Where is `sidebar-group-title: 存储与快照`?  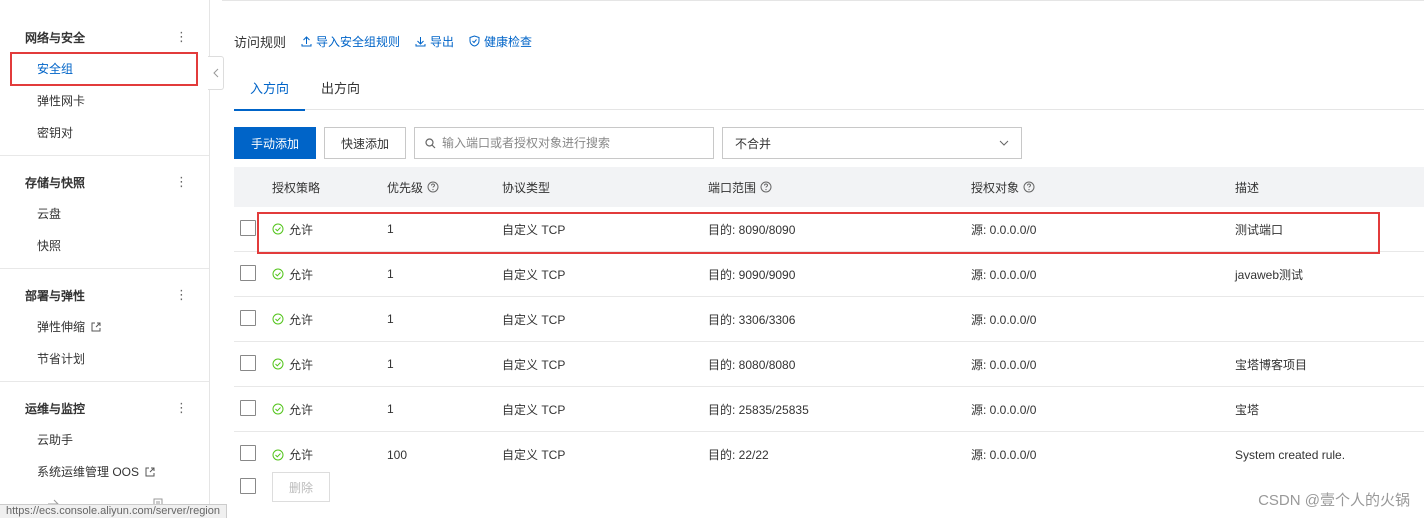
sidebar-group-title: 存储与快照 is located at coordinates (55, 182).